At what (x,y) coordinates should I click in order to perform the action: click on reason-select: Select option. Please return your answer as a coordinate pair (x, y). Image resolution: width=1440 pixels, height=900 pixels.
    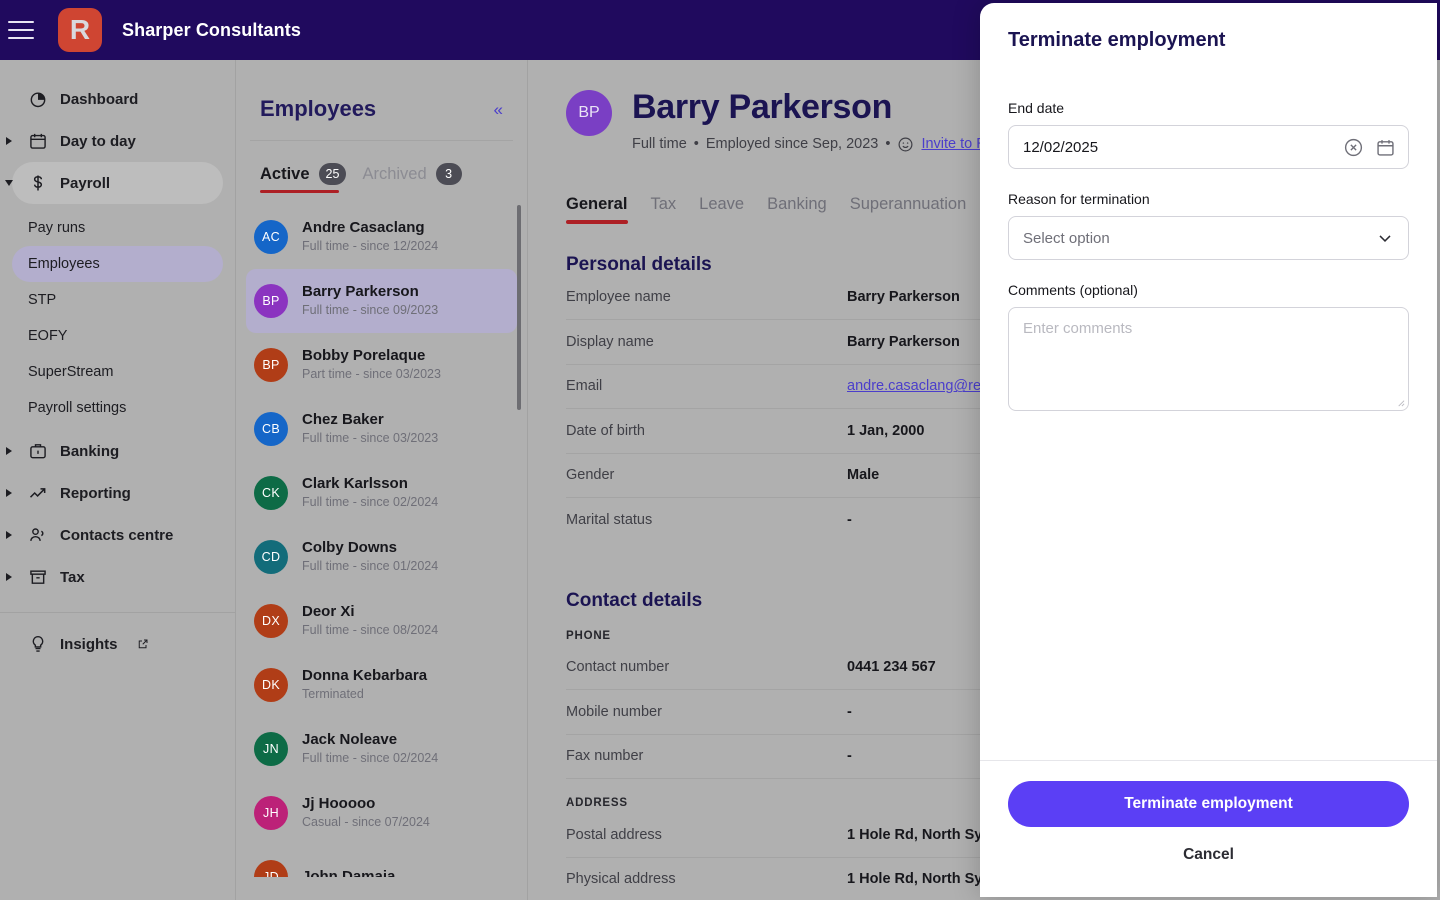
    Looking at the image, I should click on (1208, 238).